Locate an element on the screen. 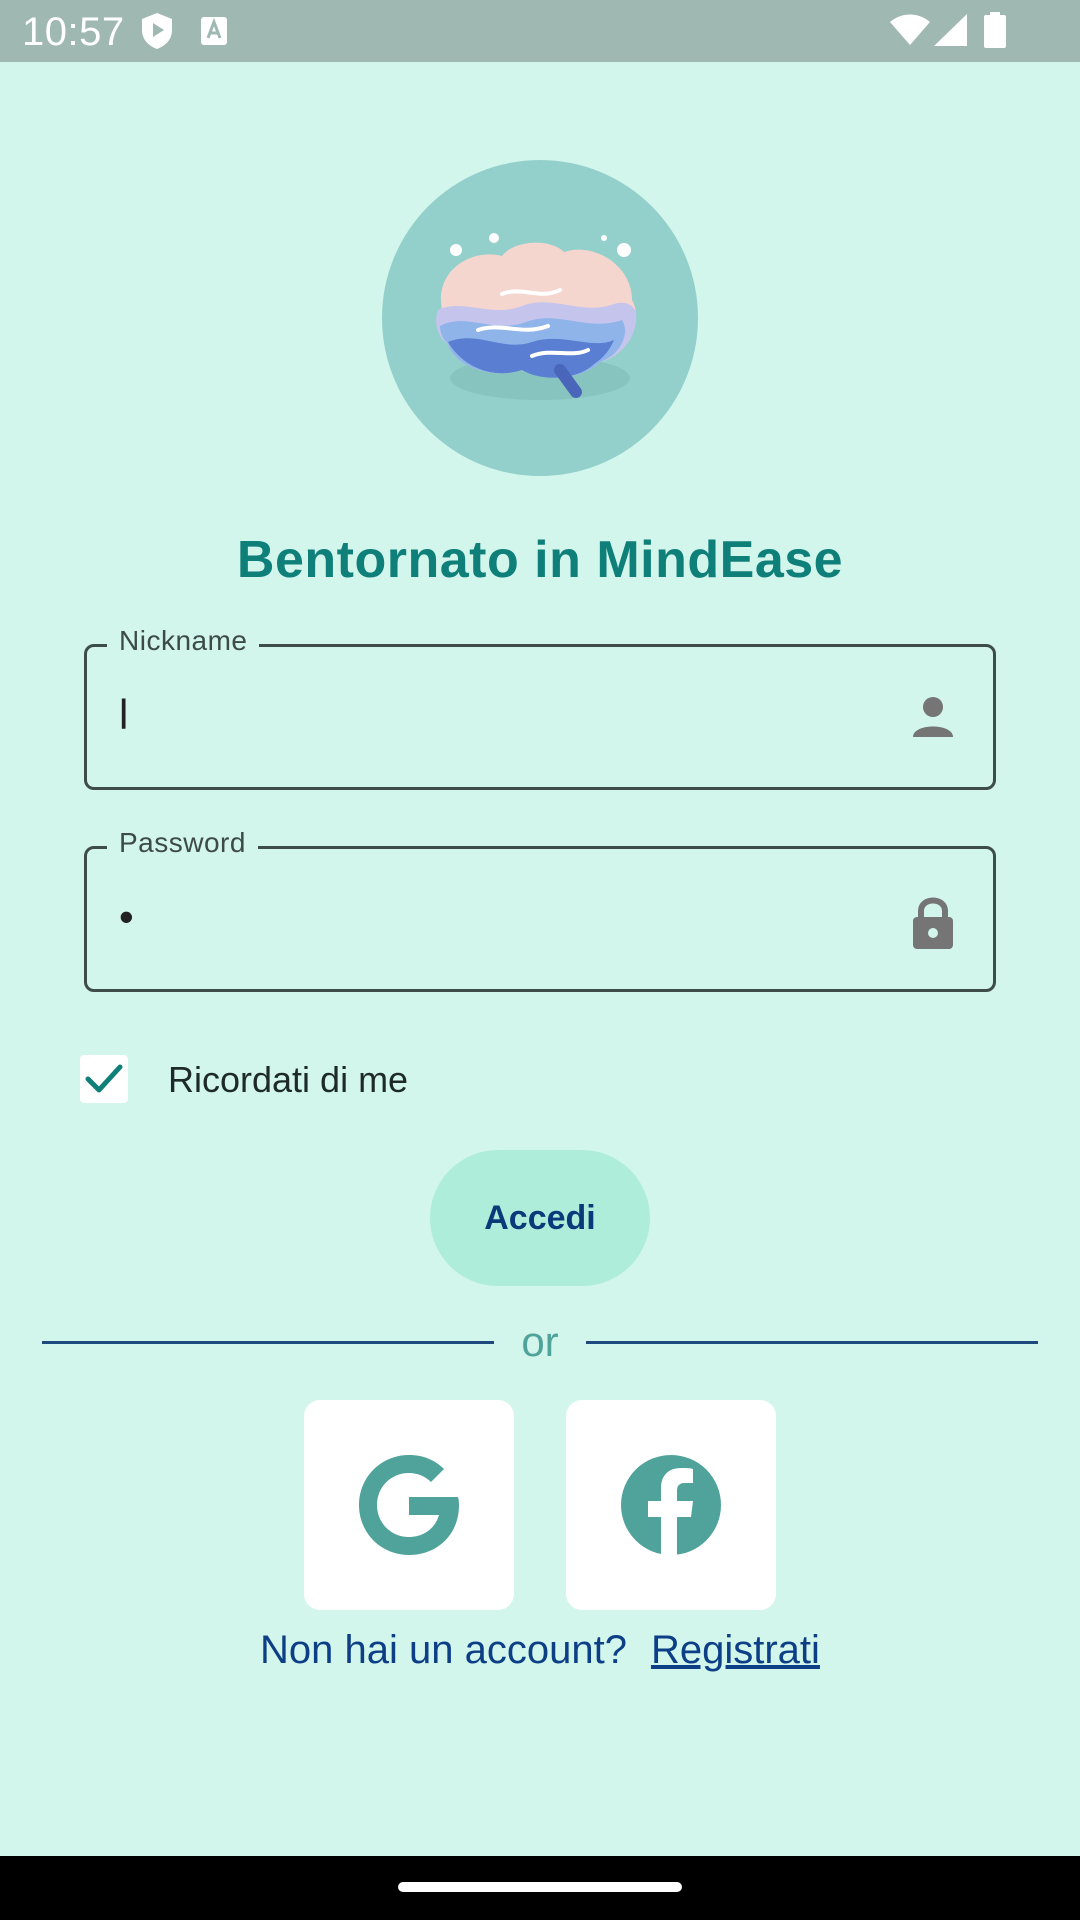  shield-play-icon is located at coordinates (157, 31).